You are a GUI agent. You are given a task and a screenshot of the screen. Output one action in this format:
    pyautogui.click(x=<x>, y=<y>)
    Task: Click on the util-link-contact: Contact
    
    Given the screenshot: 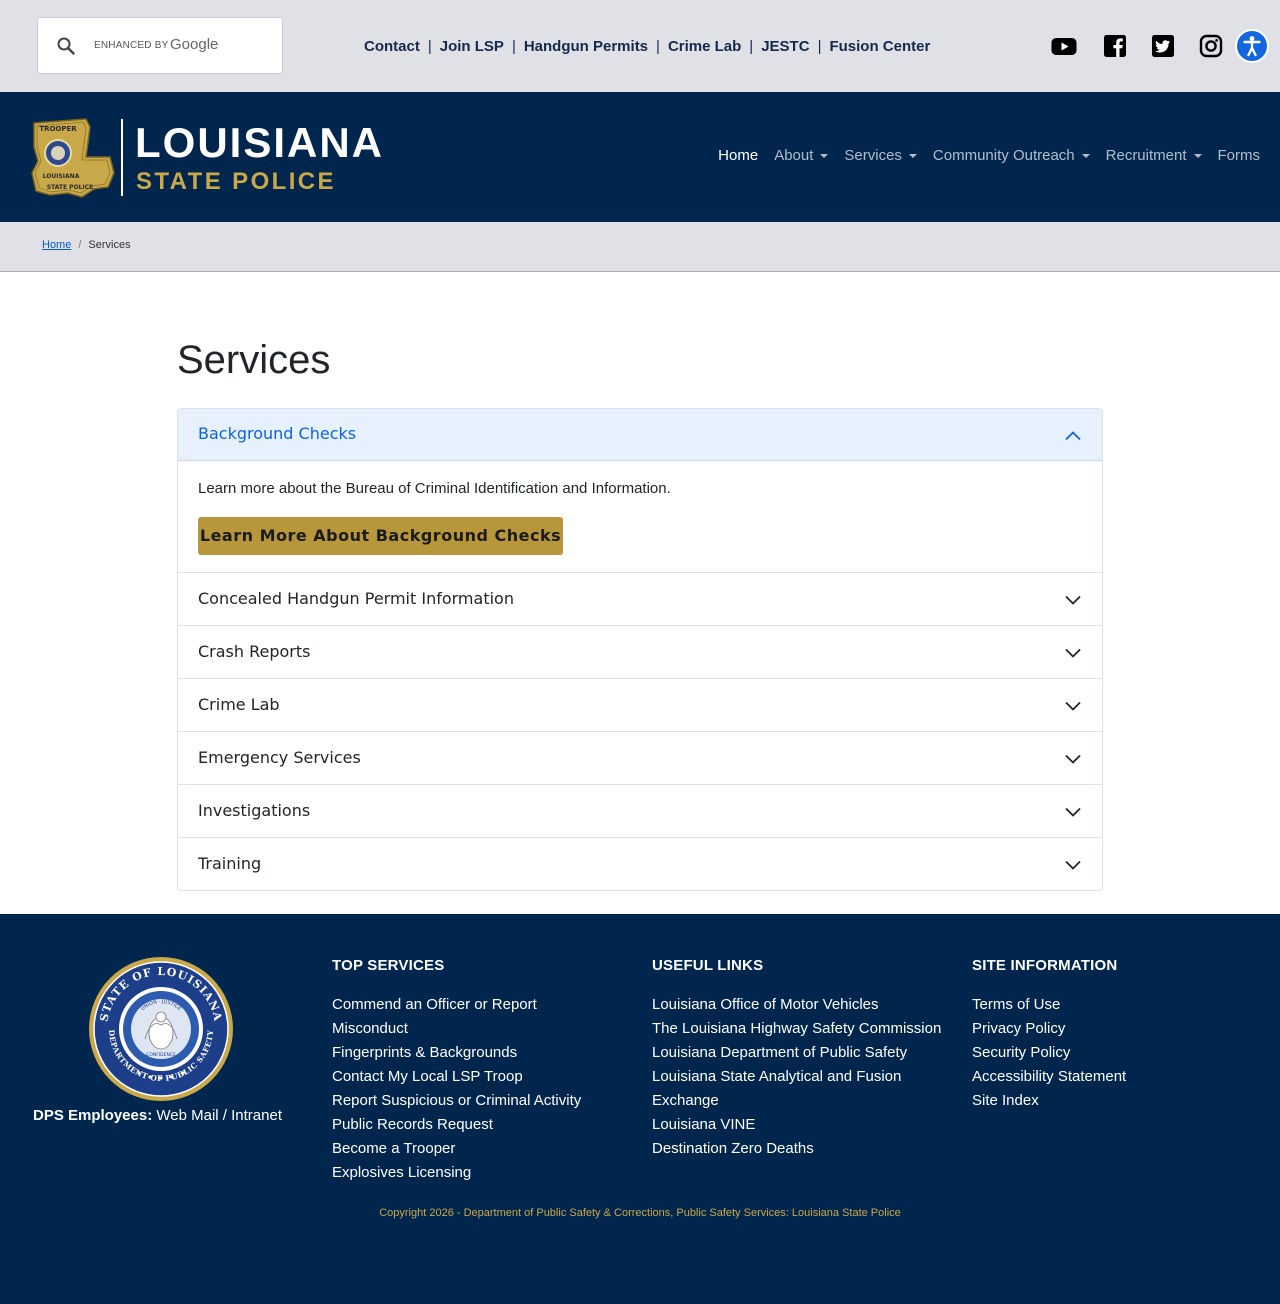 What is the action you would take?
    pyautogui.click(x=392, y=46)
    